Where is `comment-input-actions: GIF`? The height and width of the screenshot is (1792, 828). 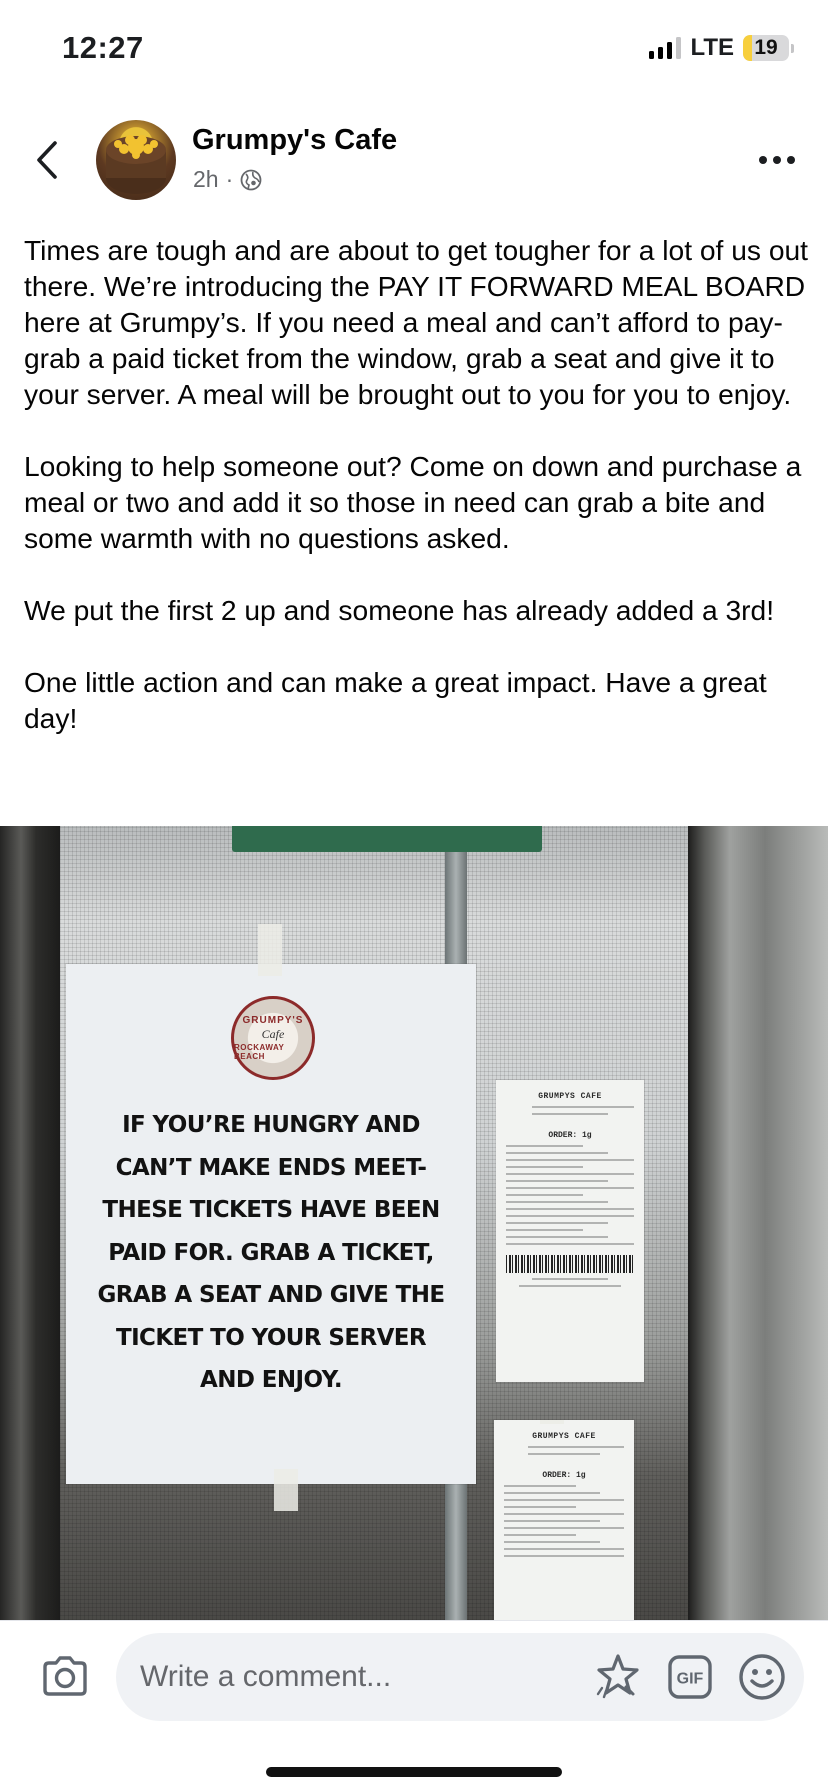
comment-input-actions: GIF is located at coordinates (690, 1677).